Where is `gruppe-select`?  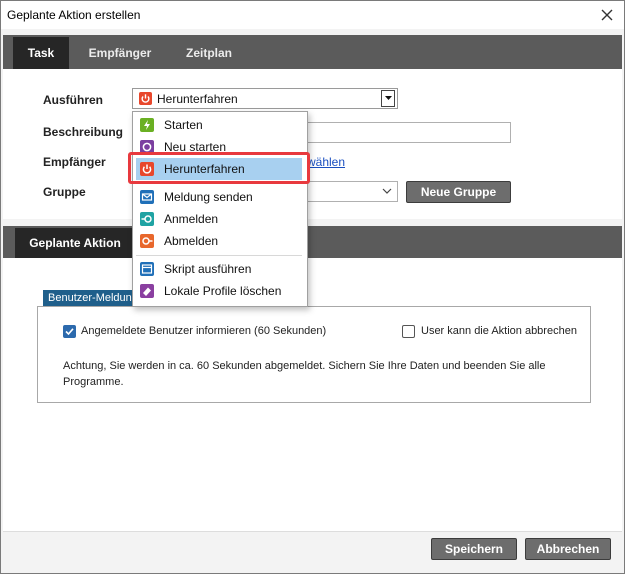
gruppe-select is located at coordinates (352, 191).